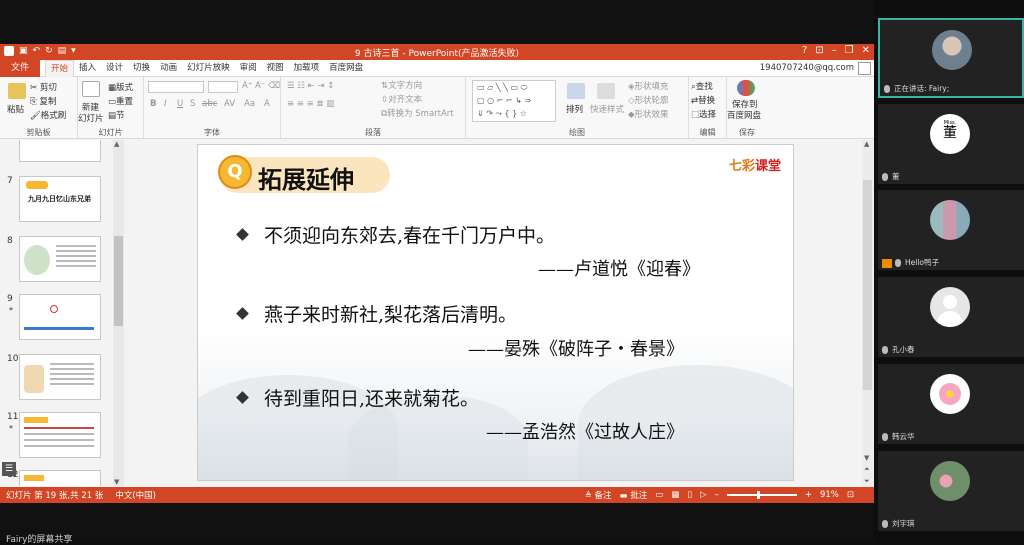  Describe the element at coordinates (598, 495) in the screenshot. I see `notes-button: ≜ 备注` at that location.